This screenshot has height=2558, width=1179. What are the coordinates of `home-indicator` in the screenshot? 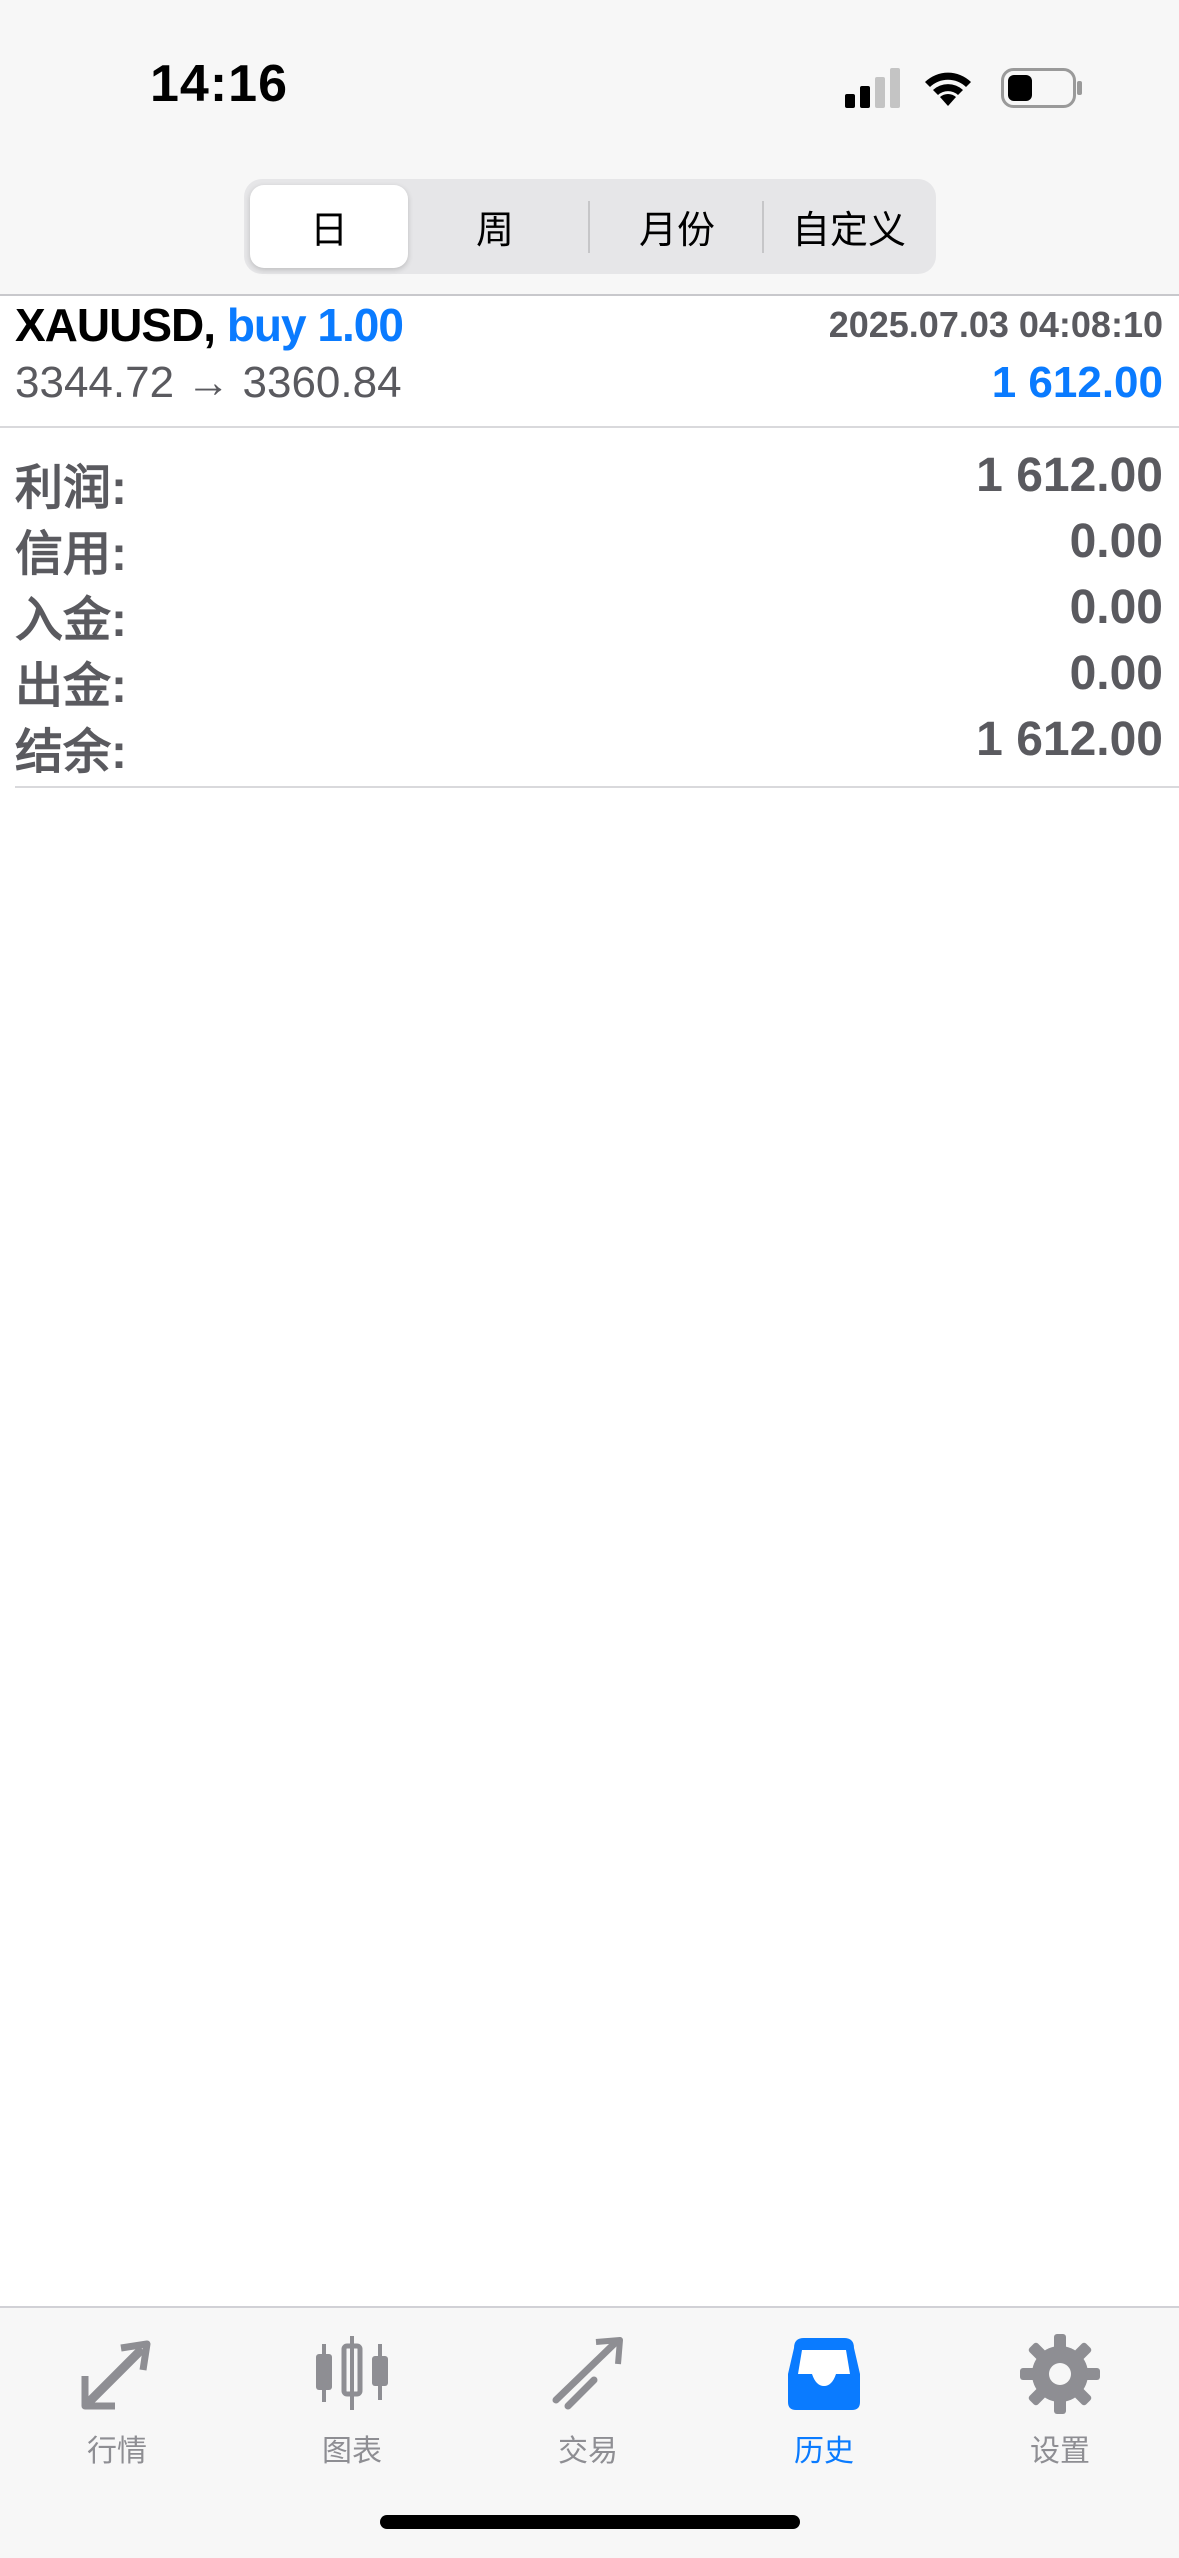 It's located at (590, 2522).